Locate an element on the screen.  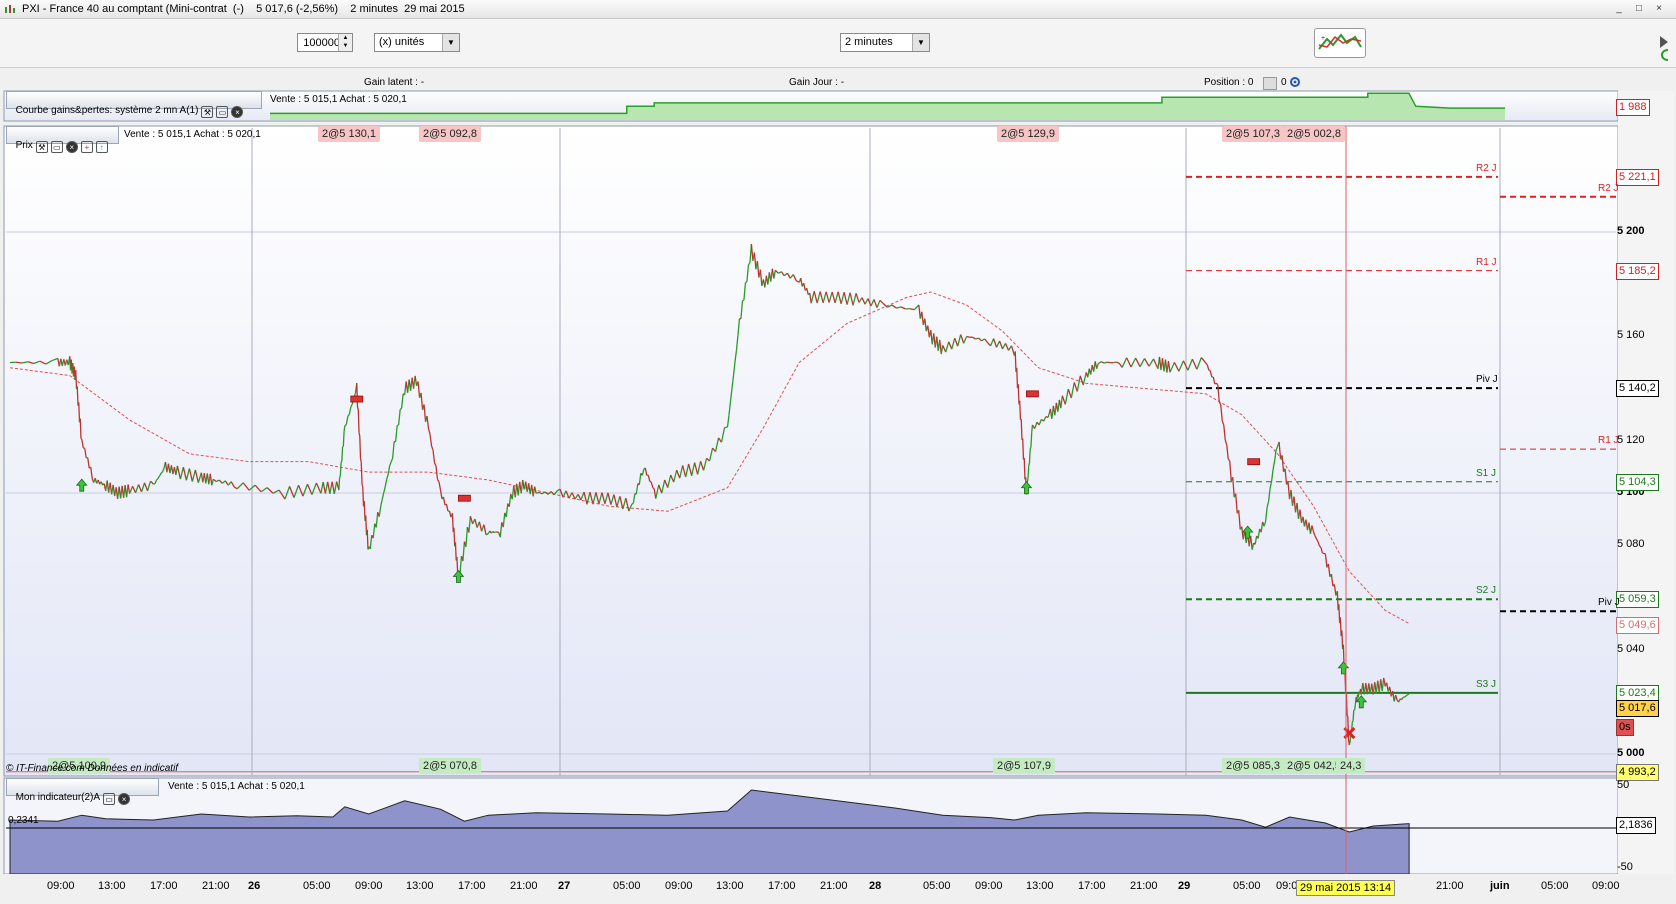
pivot-label: S2 J is located at coordinates (1486, 591).